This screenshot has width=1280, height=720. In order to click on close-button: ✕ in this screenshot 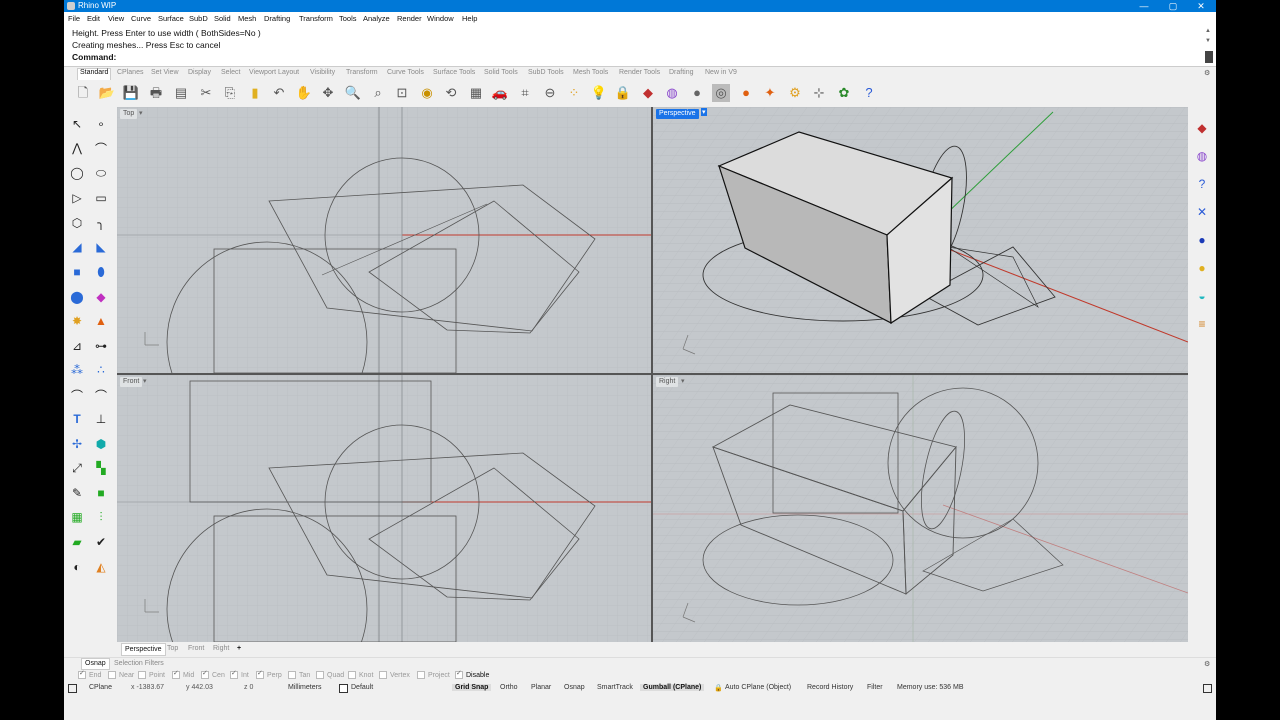, I will do `click(1201, 6)`.